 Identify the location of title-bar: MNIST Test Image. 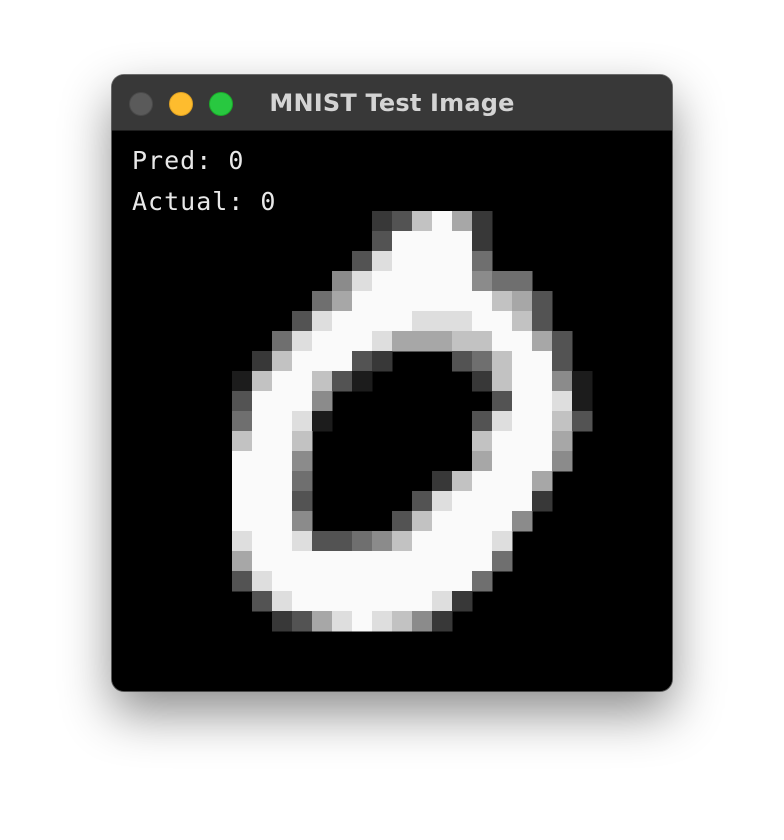
(392, 103).